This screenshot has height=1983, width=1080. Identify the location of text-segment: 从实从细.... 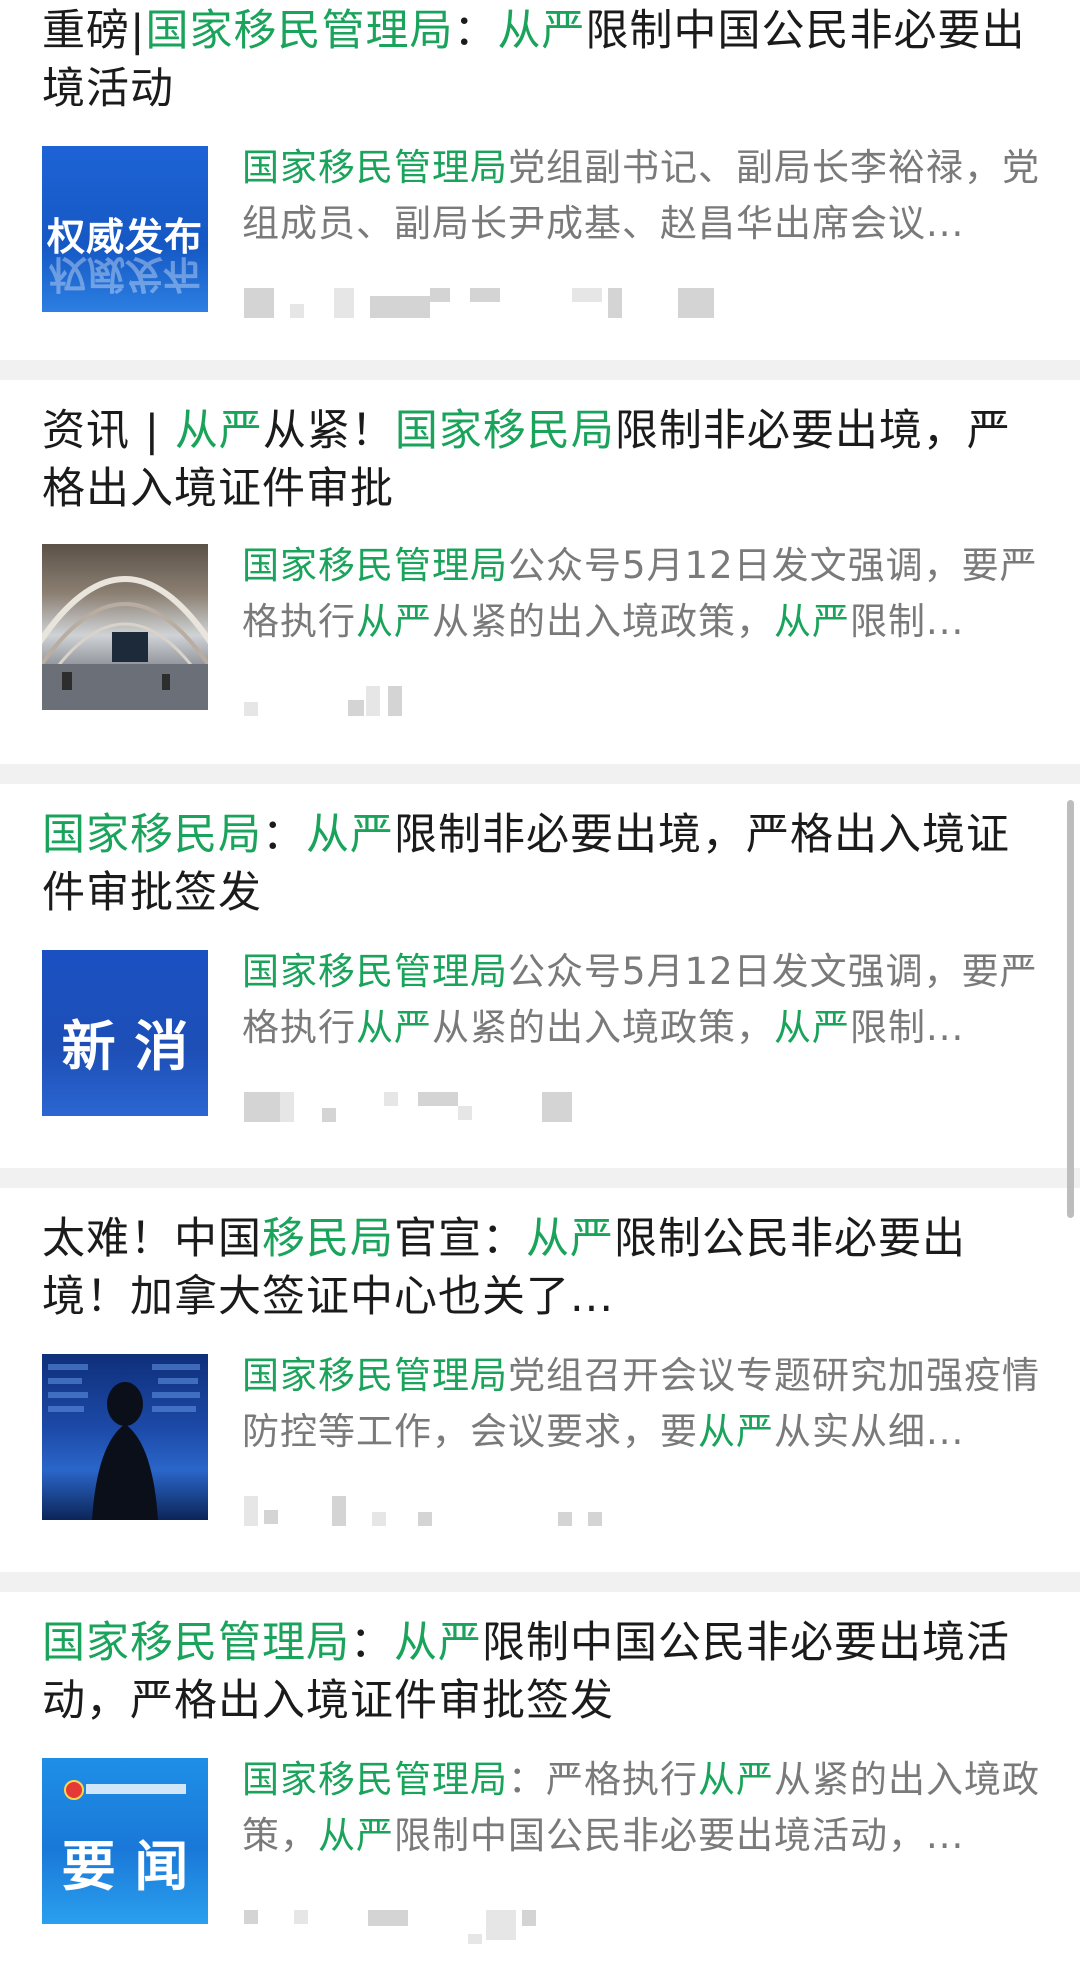
(869, 1431).